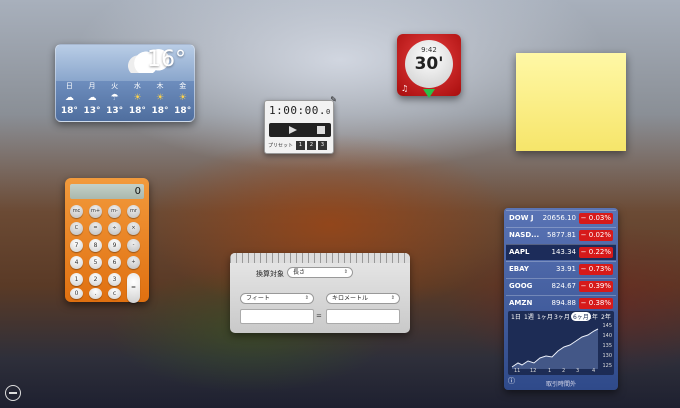 The height and width of the screenshot is (408, 680). Describe the element at coordinates (133, 262) in the screenshot. I see `calc-key-plus: +` at that location.